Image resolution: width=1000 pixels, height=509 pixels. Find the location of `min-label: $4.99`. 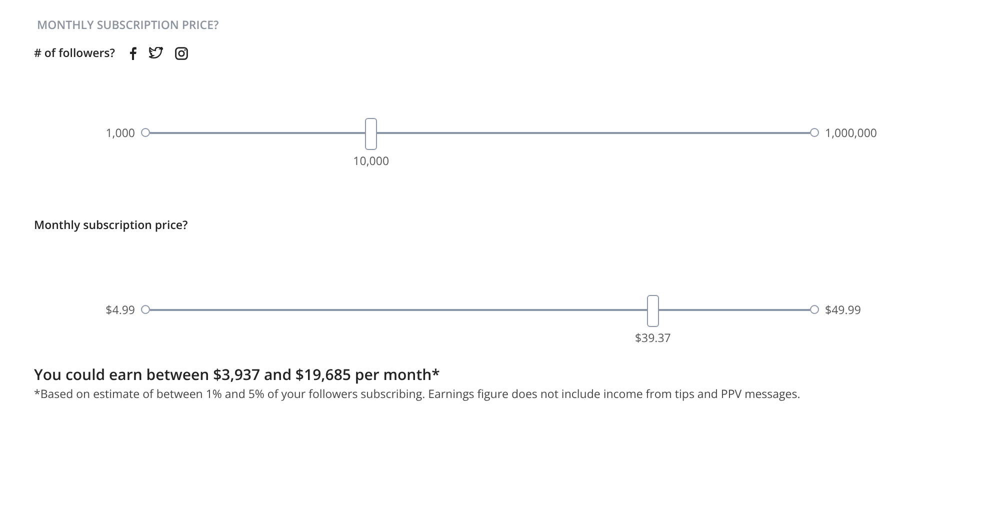

min-label: $4.99 is located at coordinates (120, 310).